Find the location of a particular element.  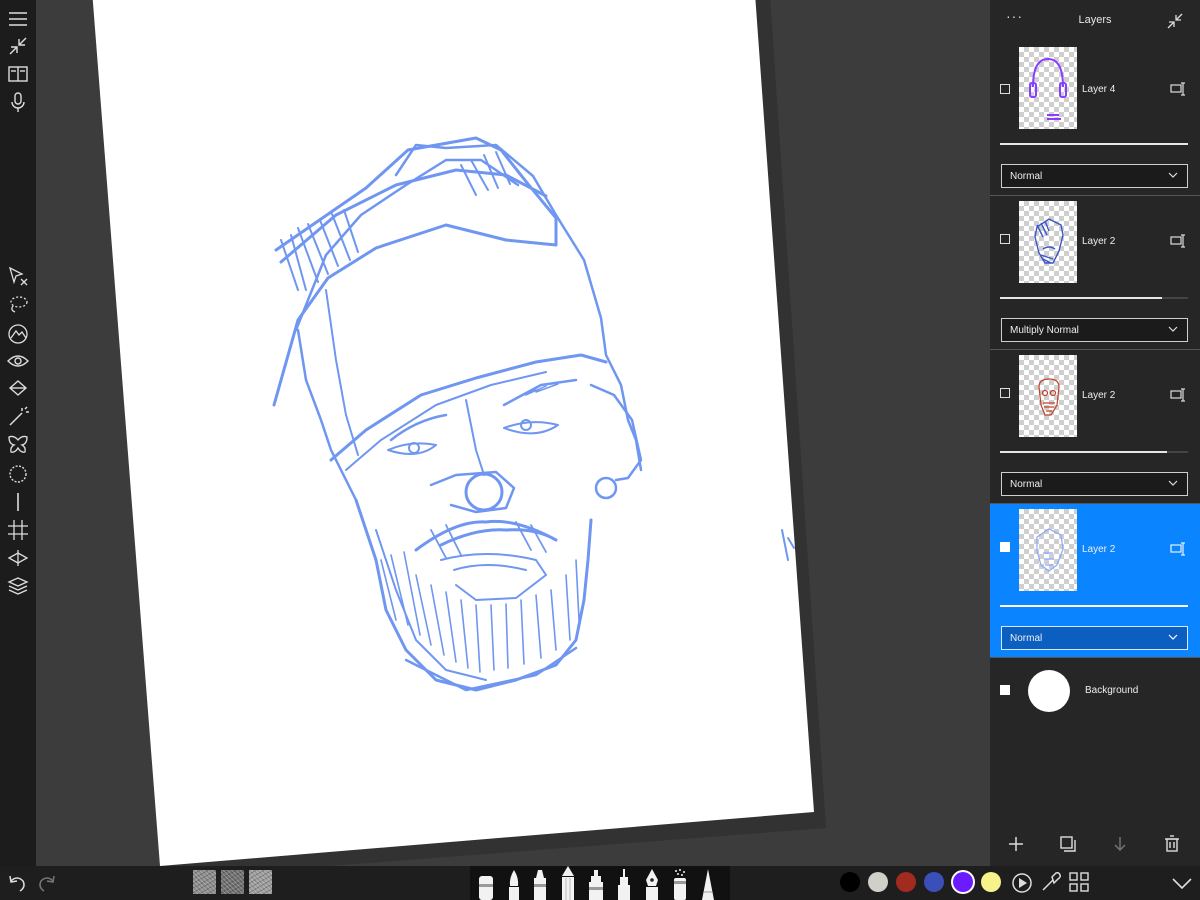

book-icon is located at coordinates (18, 74).